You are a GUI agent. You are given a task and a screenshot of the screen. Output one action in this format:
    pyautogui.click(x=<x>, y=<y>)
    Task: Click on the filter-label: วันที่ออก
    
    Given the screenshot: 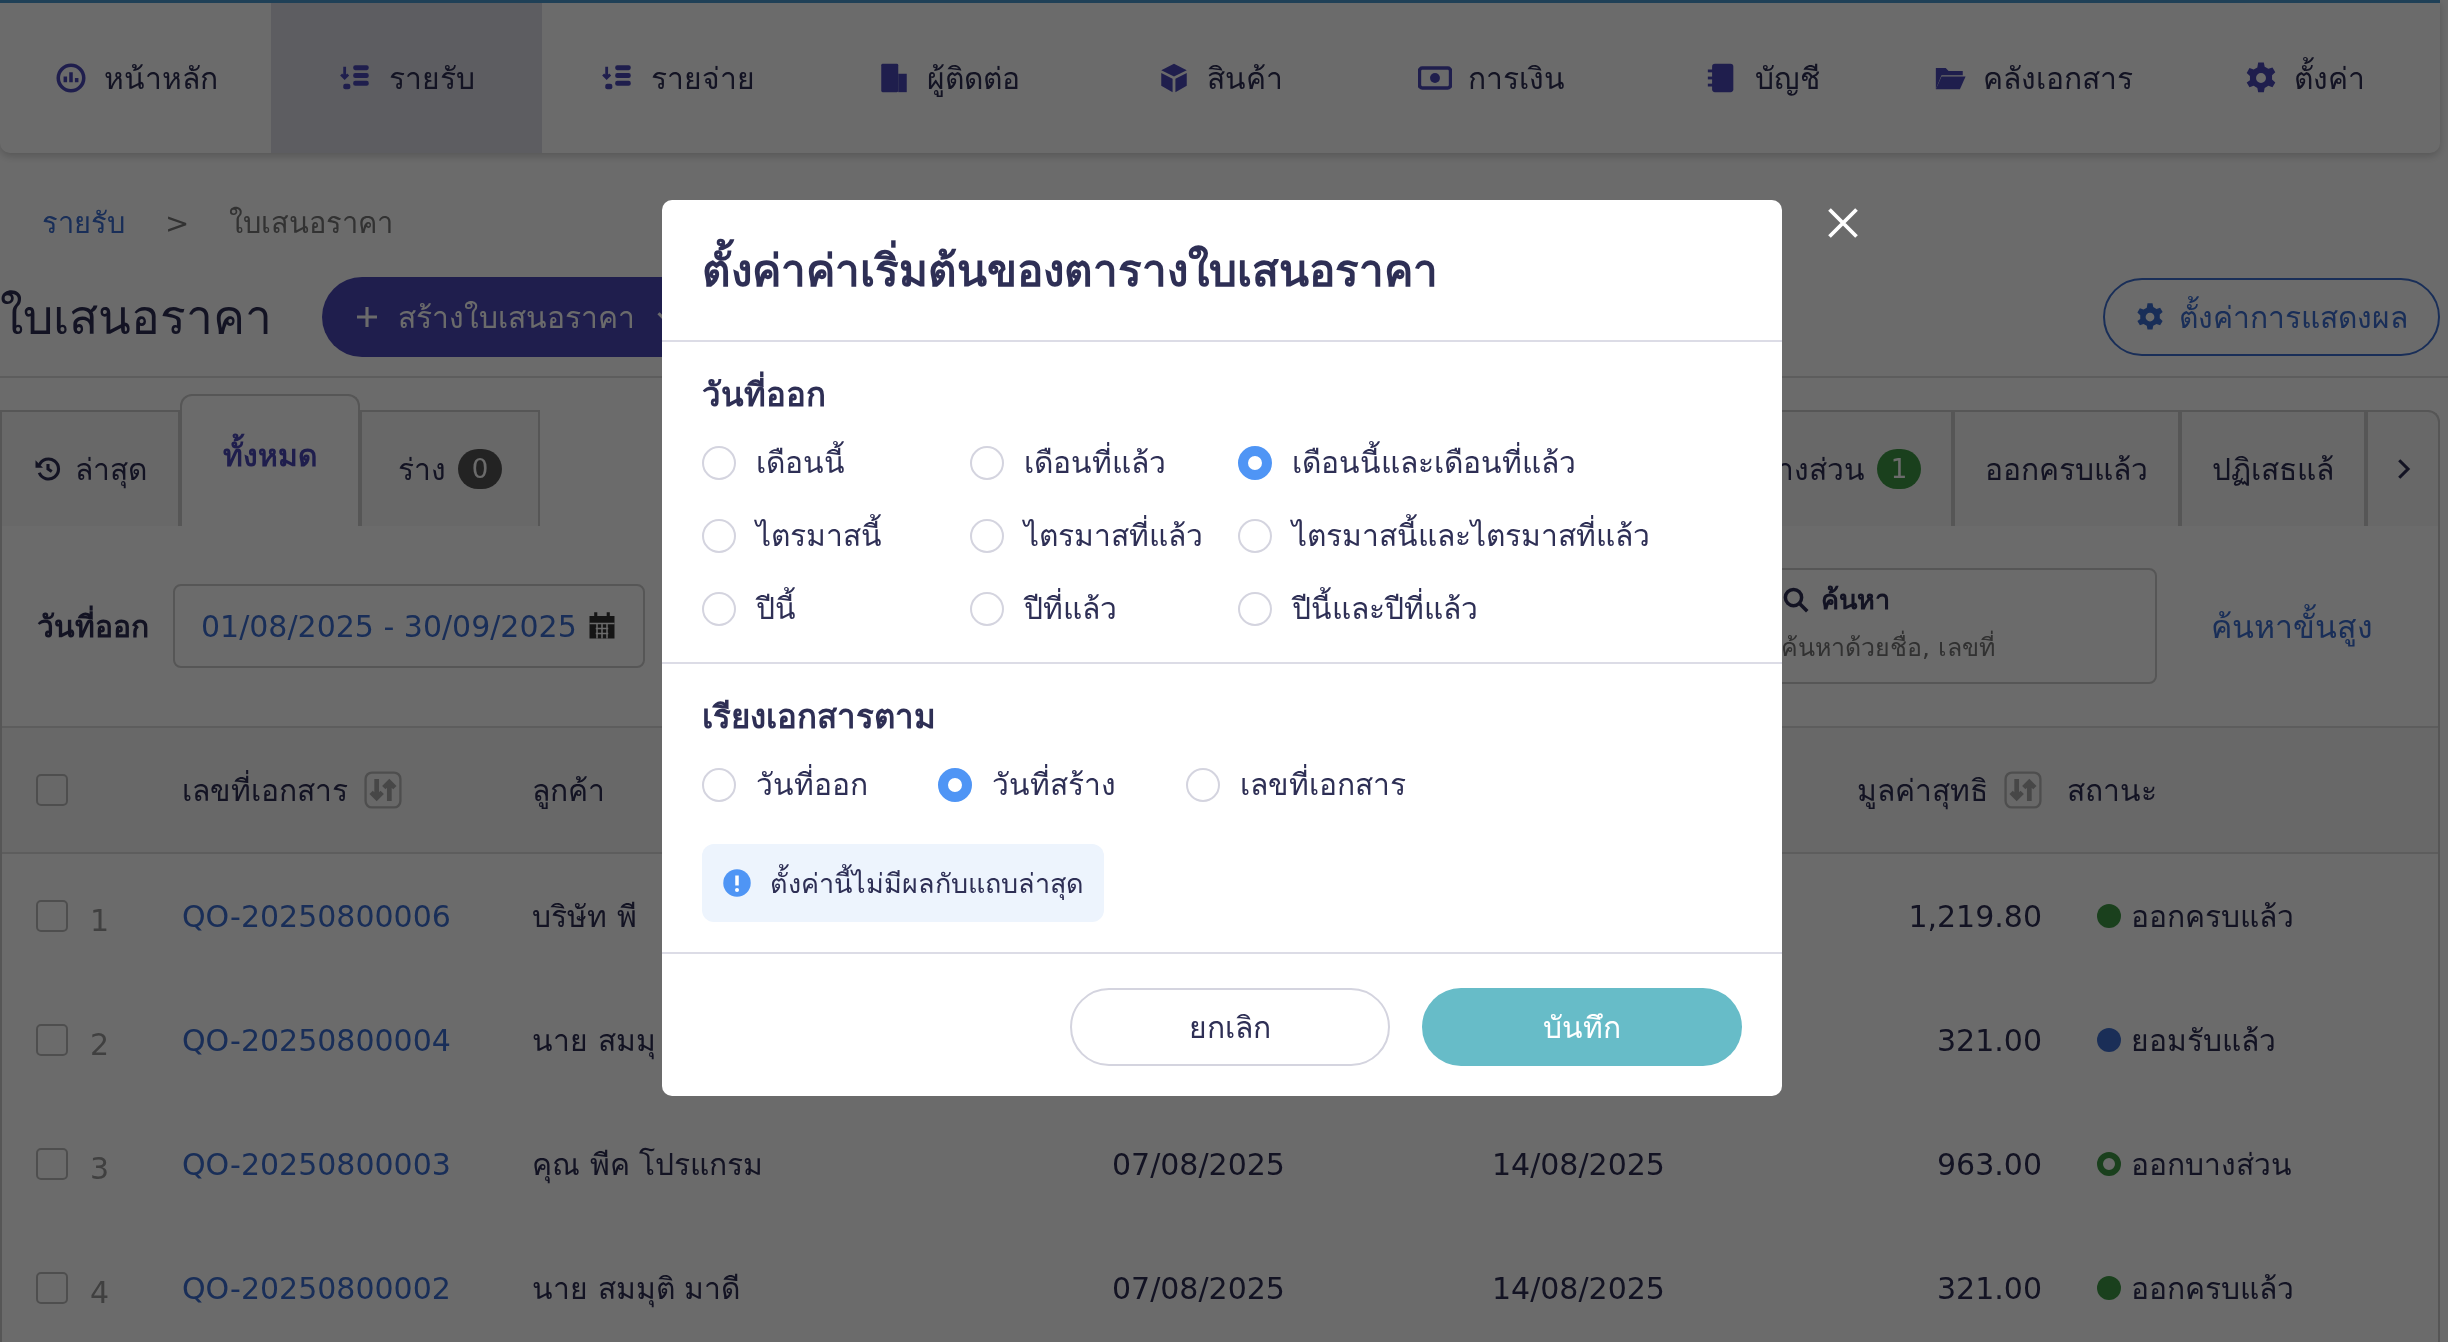 What is the action you would take?
    pyautogui.click(x=93, y=626)
    